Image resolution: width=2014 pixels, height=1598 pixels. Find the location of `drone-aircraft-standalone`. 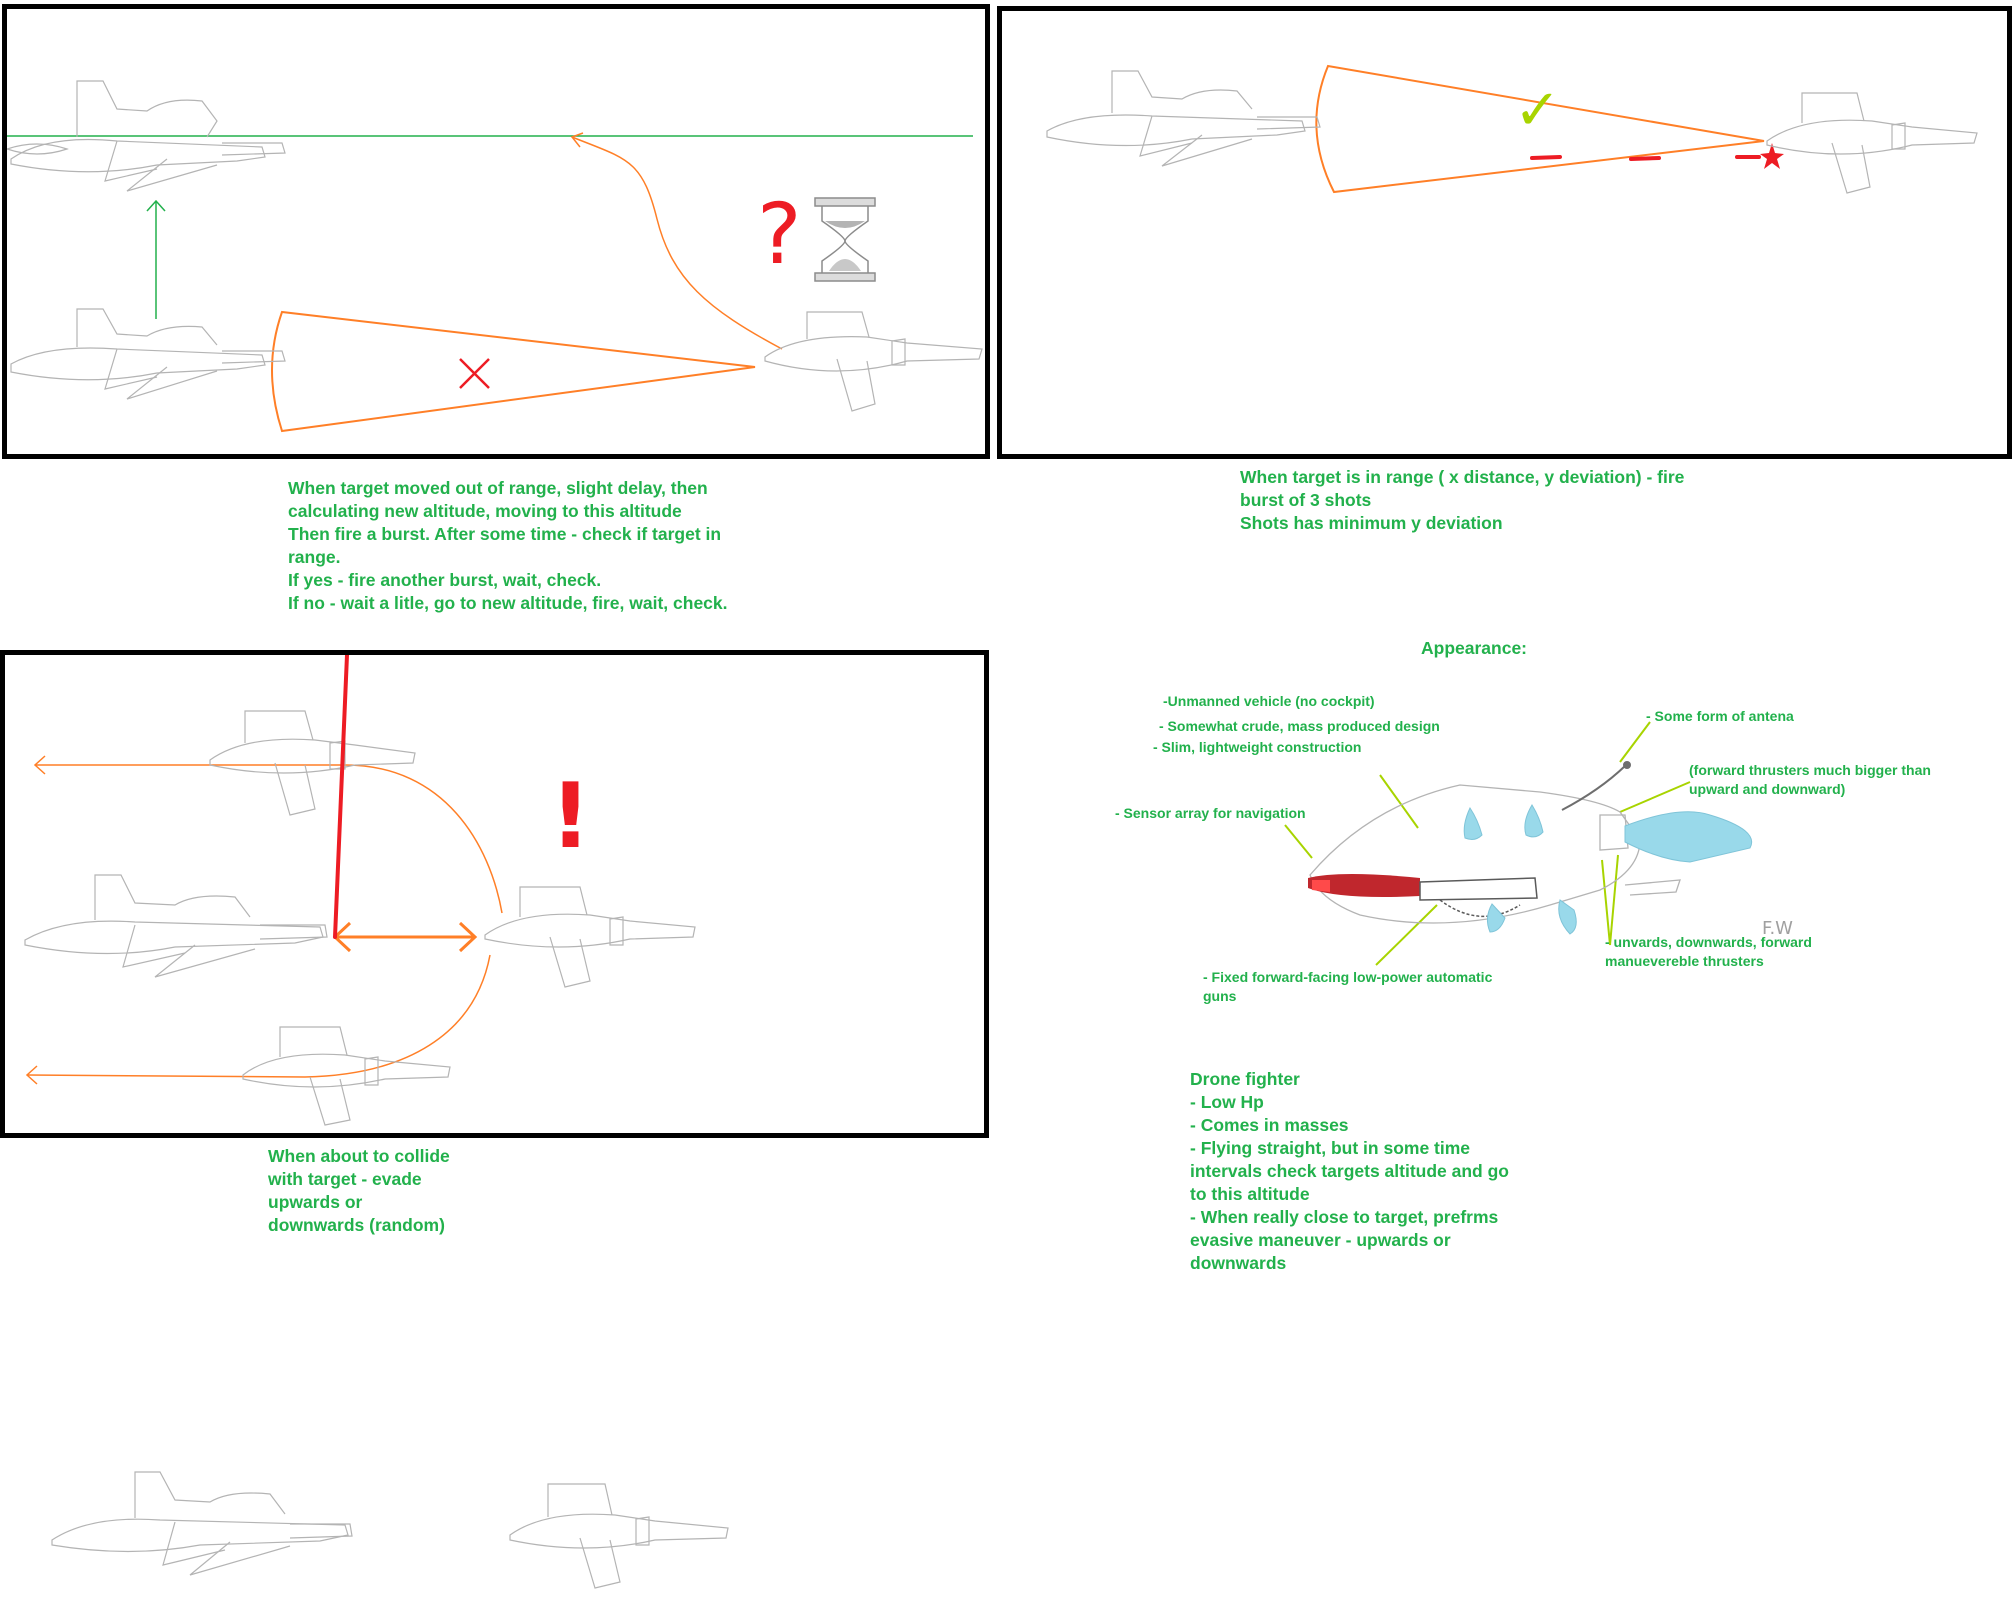

drone-aircraft-standalone is located at coordinates (619, 1536).